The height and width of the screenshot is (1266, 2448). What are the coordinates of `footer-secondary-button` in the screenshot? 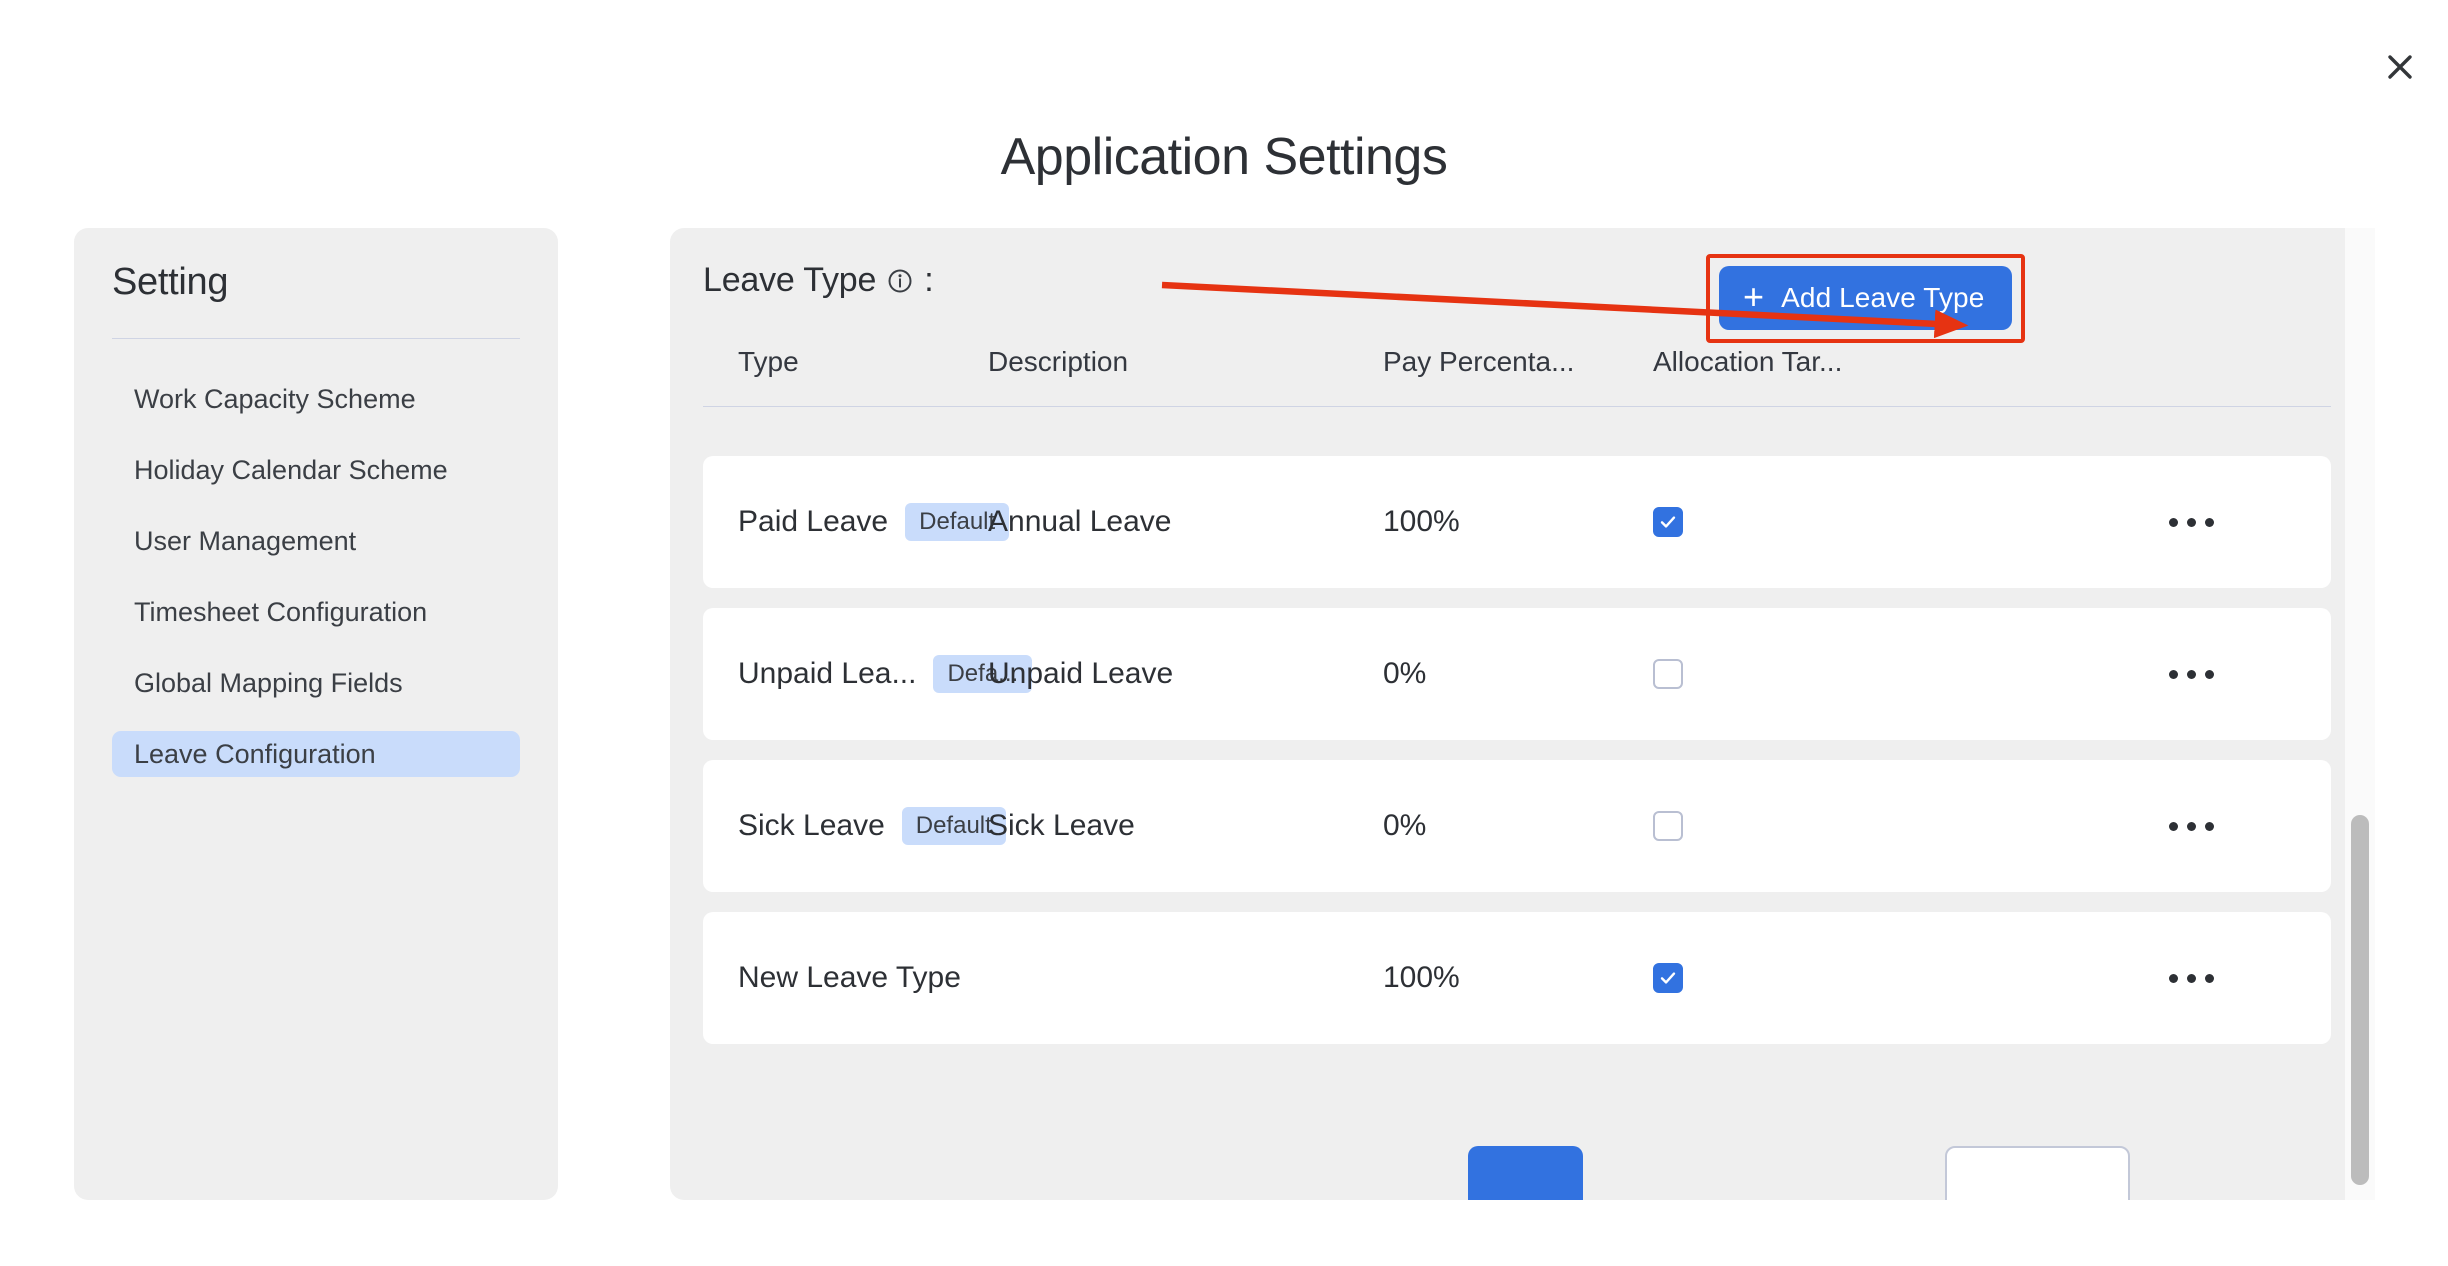 It's located at (2037, 1173).